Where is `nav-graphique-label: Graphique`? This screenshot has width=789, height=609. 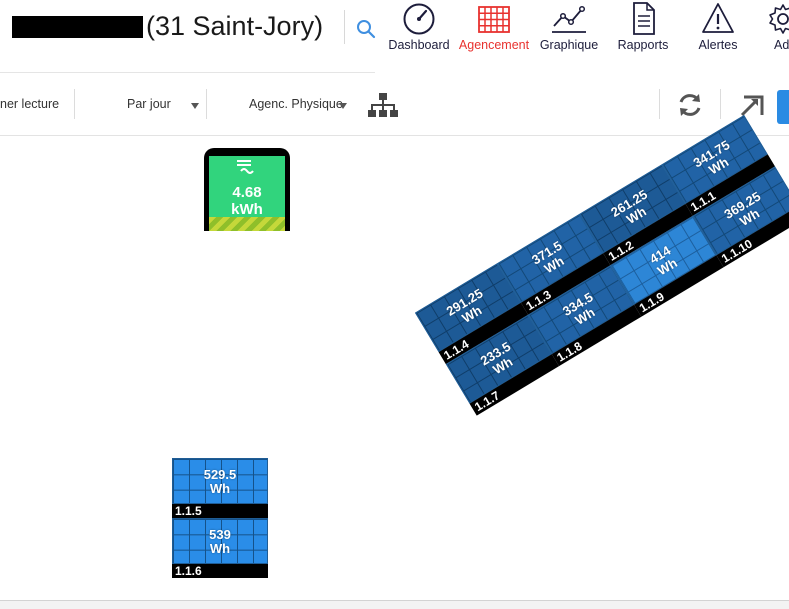
nav-graphique-label: Graphique is located at coordinates (569, 45).